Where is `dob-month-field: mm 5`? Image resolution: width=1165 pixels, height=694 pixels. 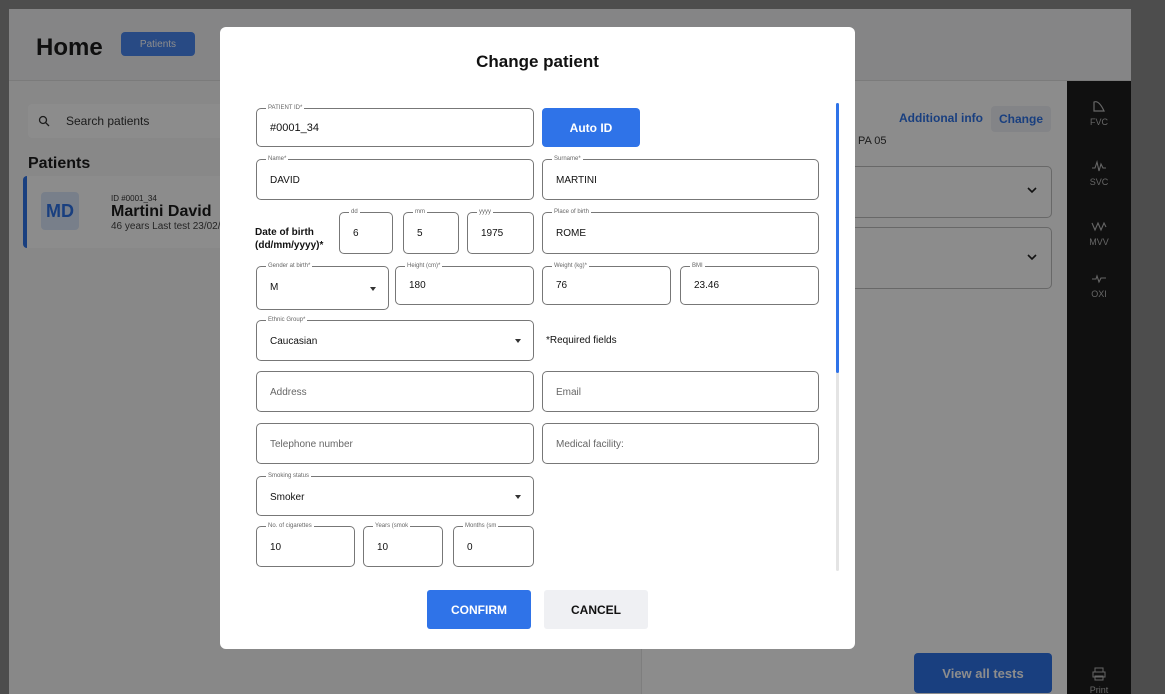 dob-month-field: mm 5 is located at coordinates (431, 231).